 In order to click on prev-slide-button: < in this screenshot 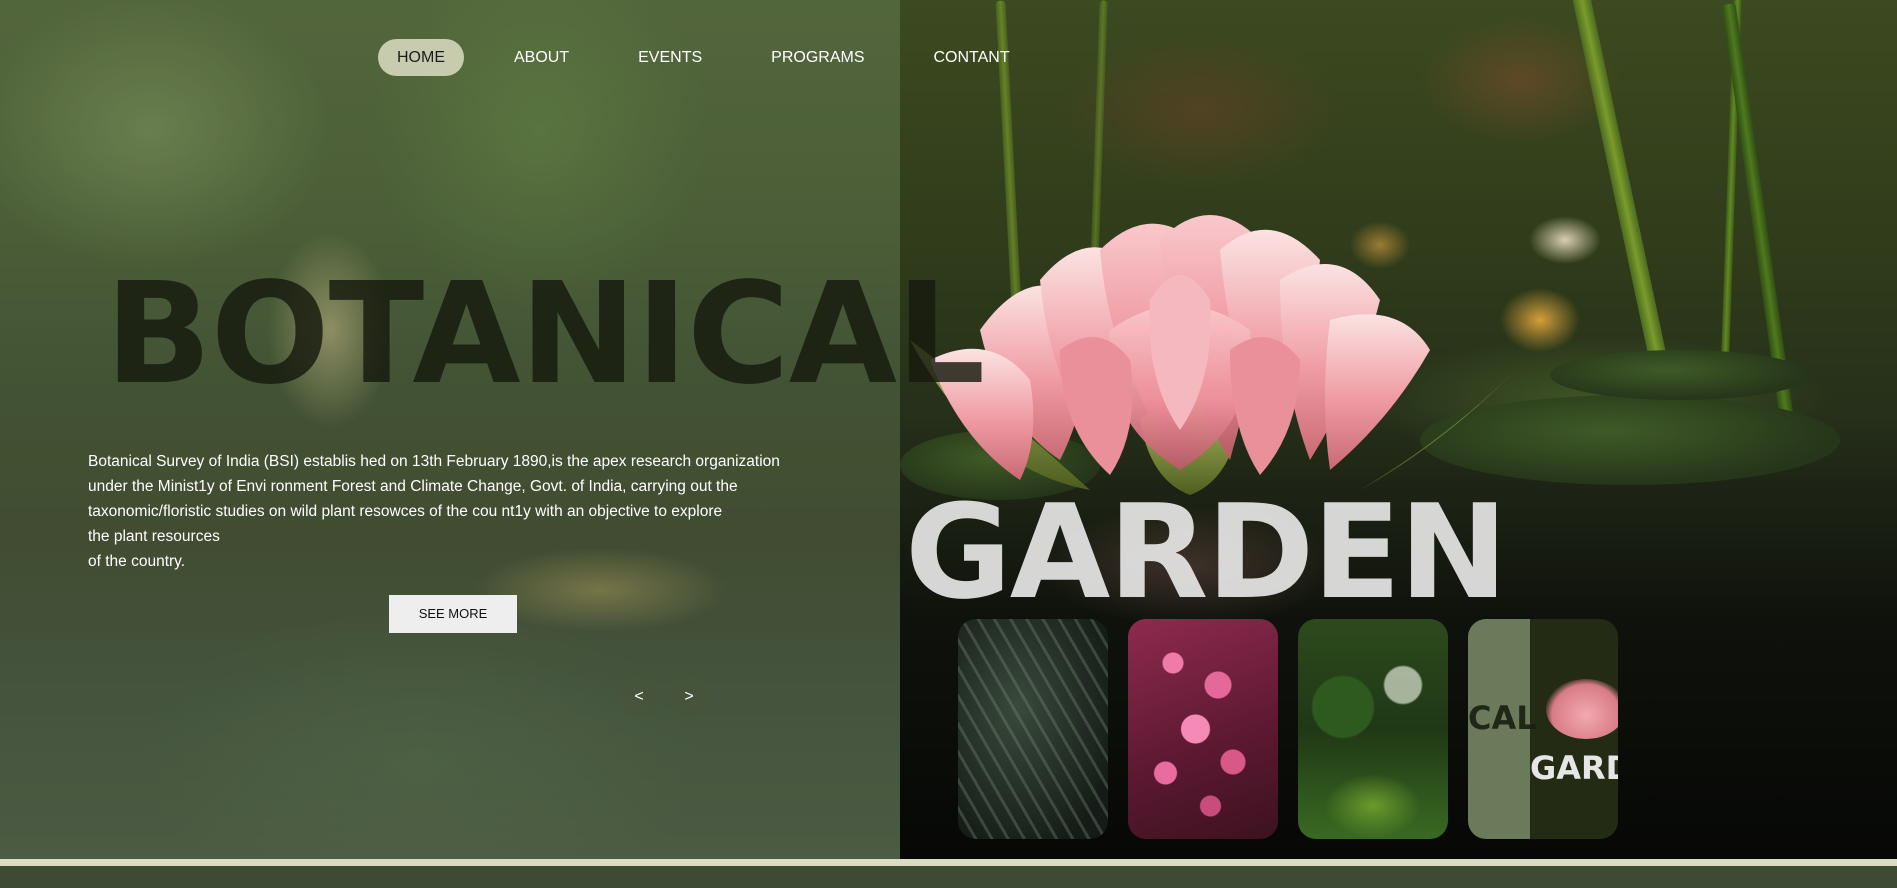, I will do `click(639, 697)`.